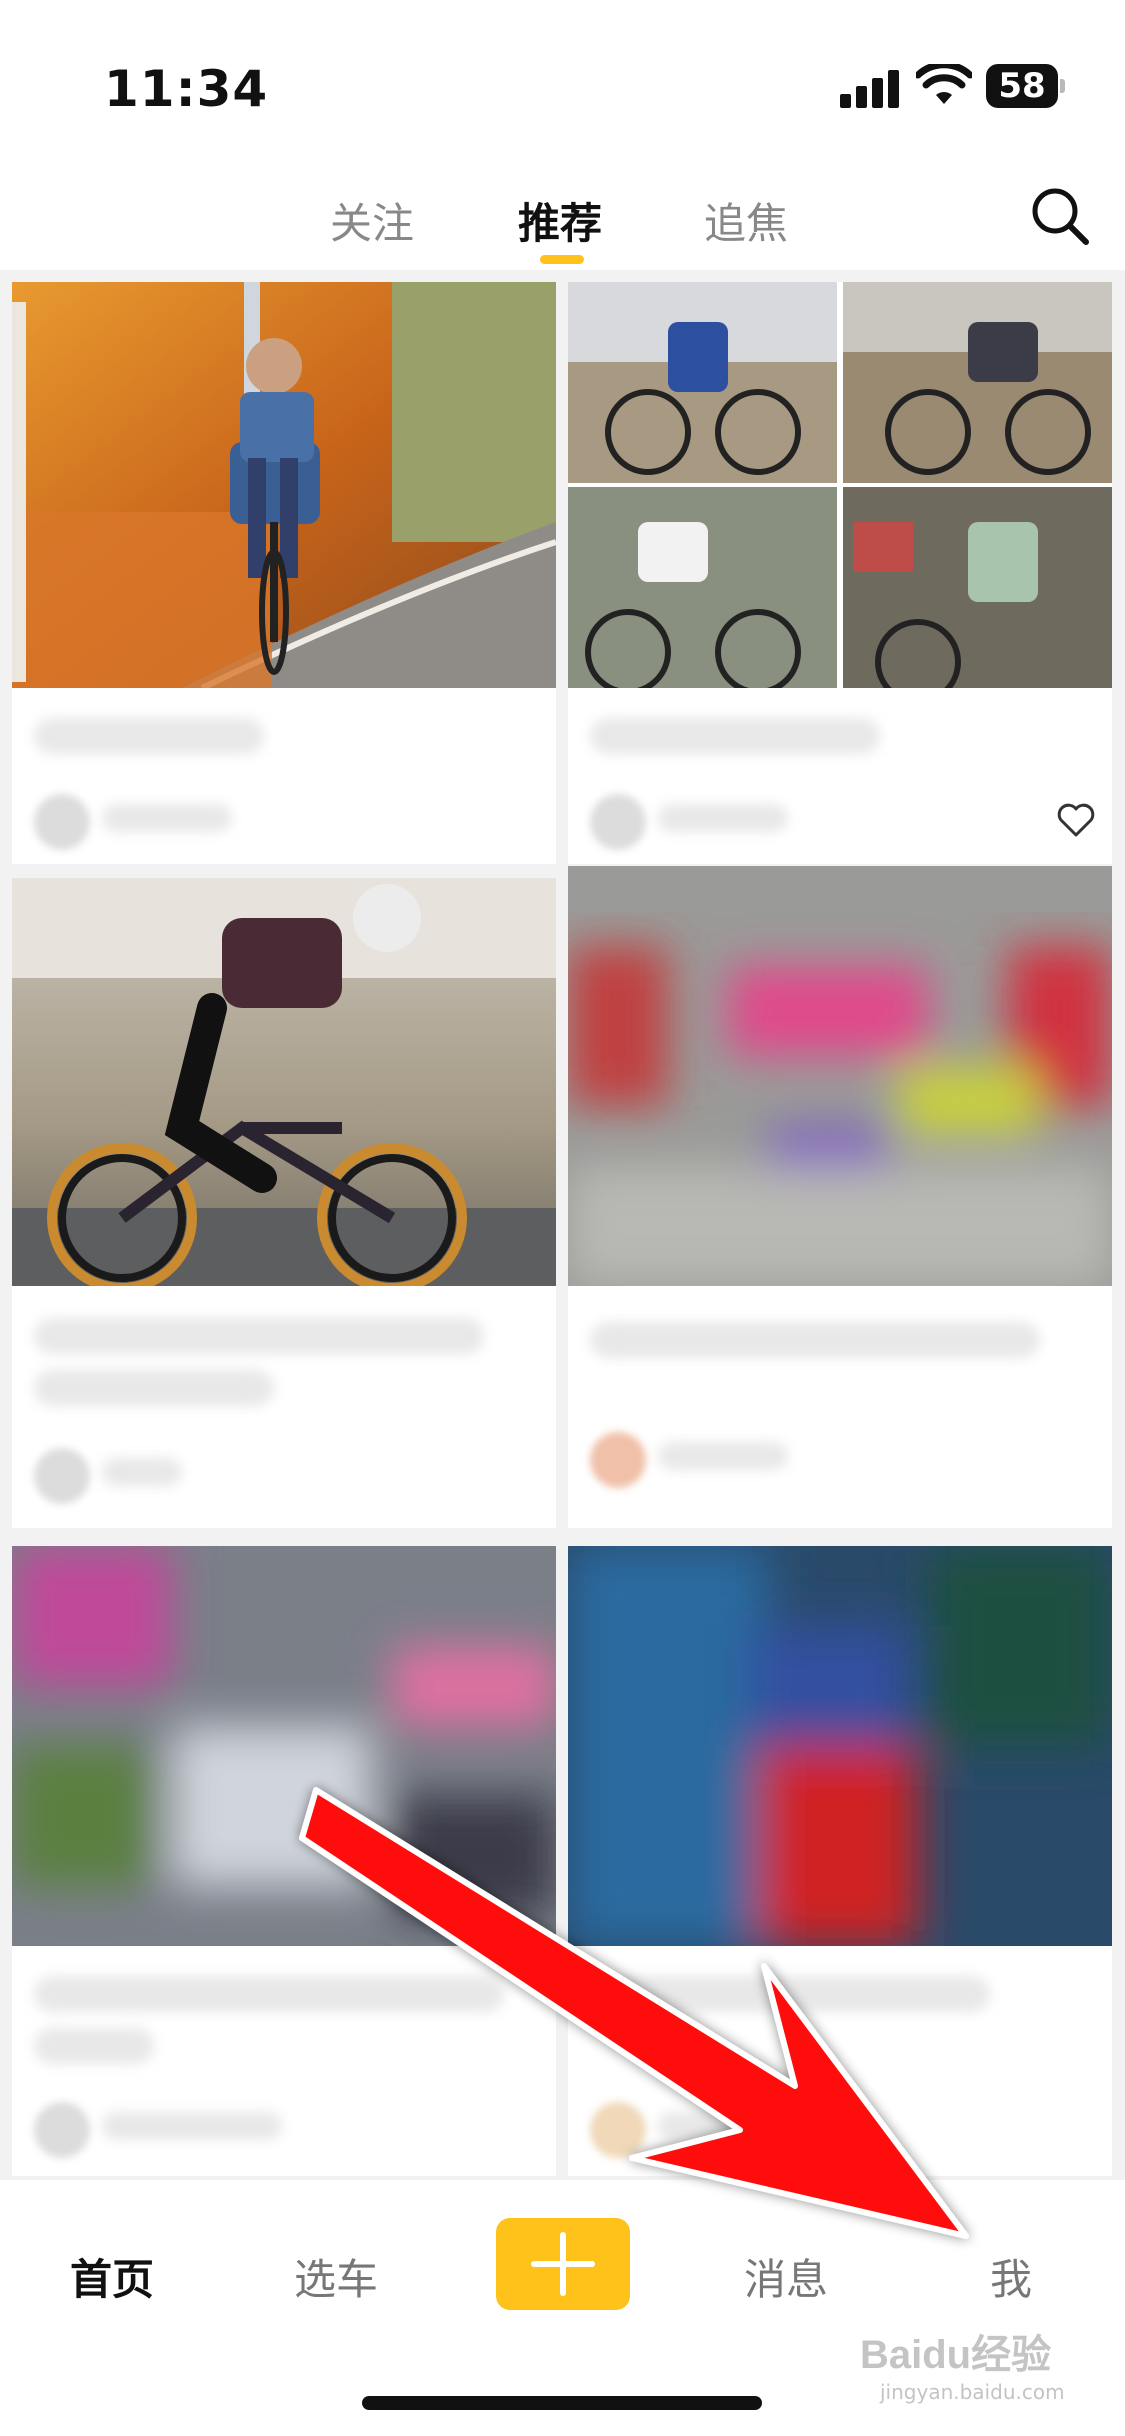  Describe the element at coordinates (112, 2276) in the screenshot. I see `nav-home: 首页` at that location.